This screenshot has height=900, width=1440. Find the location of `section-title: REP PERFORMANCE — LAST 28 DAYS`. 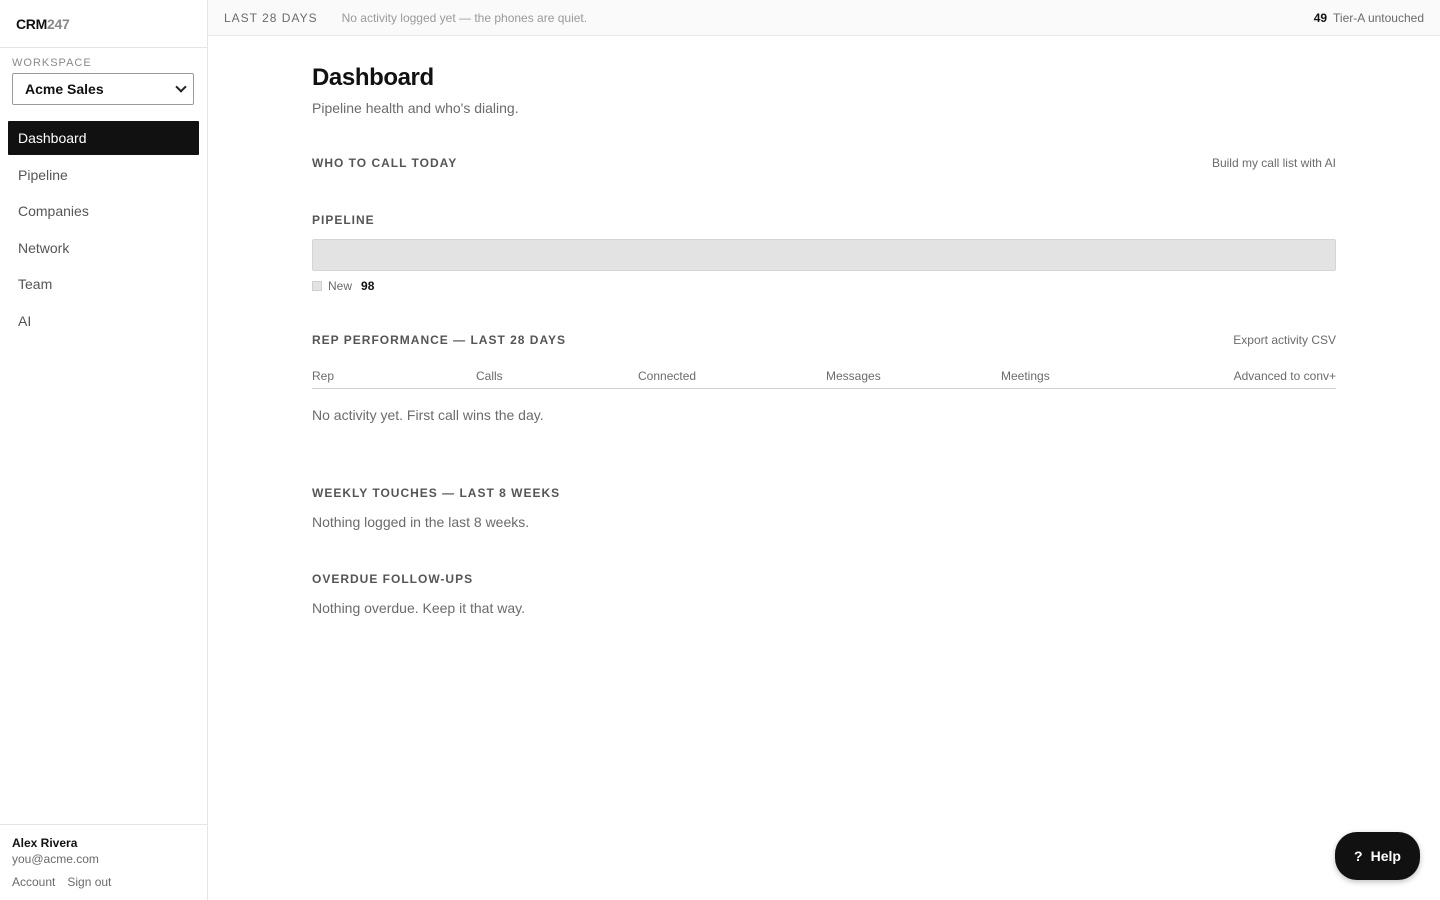

section-title: REP PERFORMANCE — LAST 28 DAYS is located at coordinates (439, 340).